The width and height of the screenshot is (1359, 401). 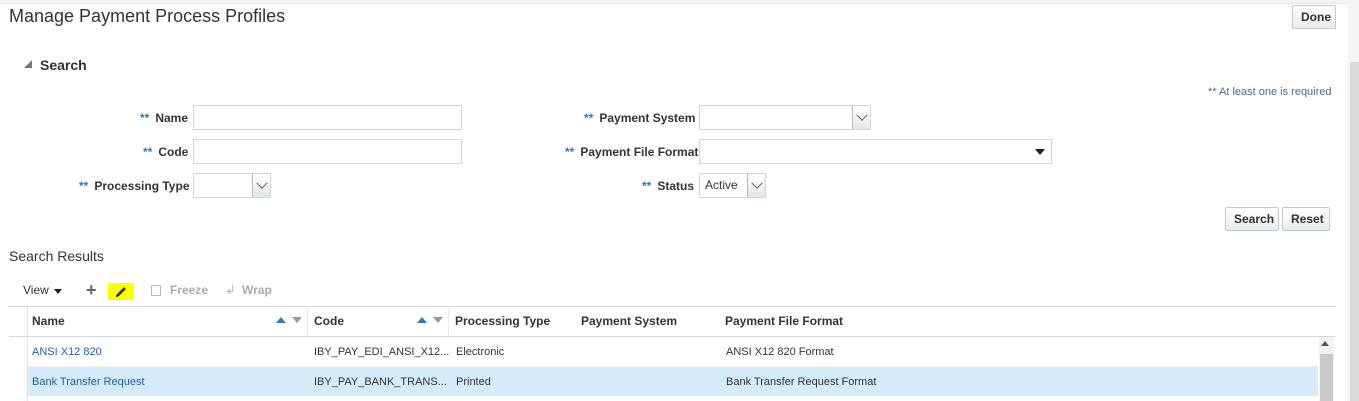 I want to click on freeze-icon, so click(x=156, y=290).